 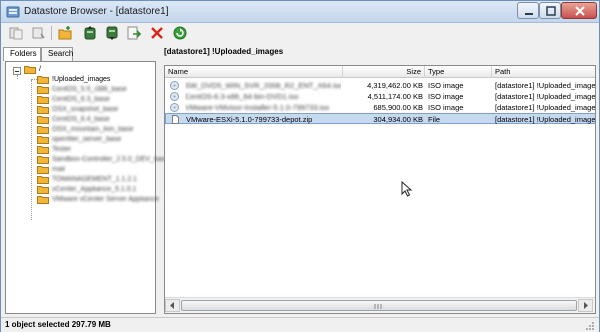 I want to click on download-button, so click(x=112, y=33).